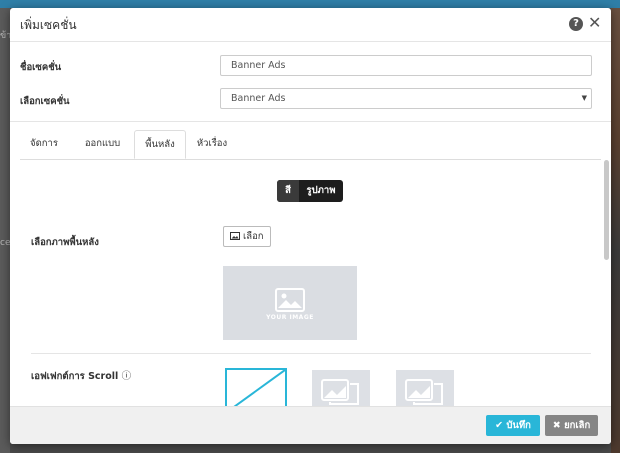 The width and height of the screenshot is (620, 453). Describe the element at coordinates (259, 387) in the screenshot. I see `no-effect-icon` at that location.